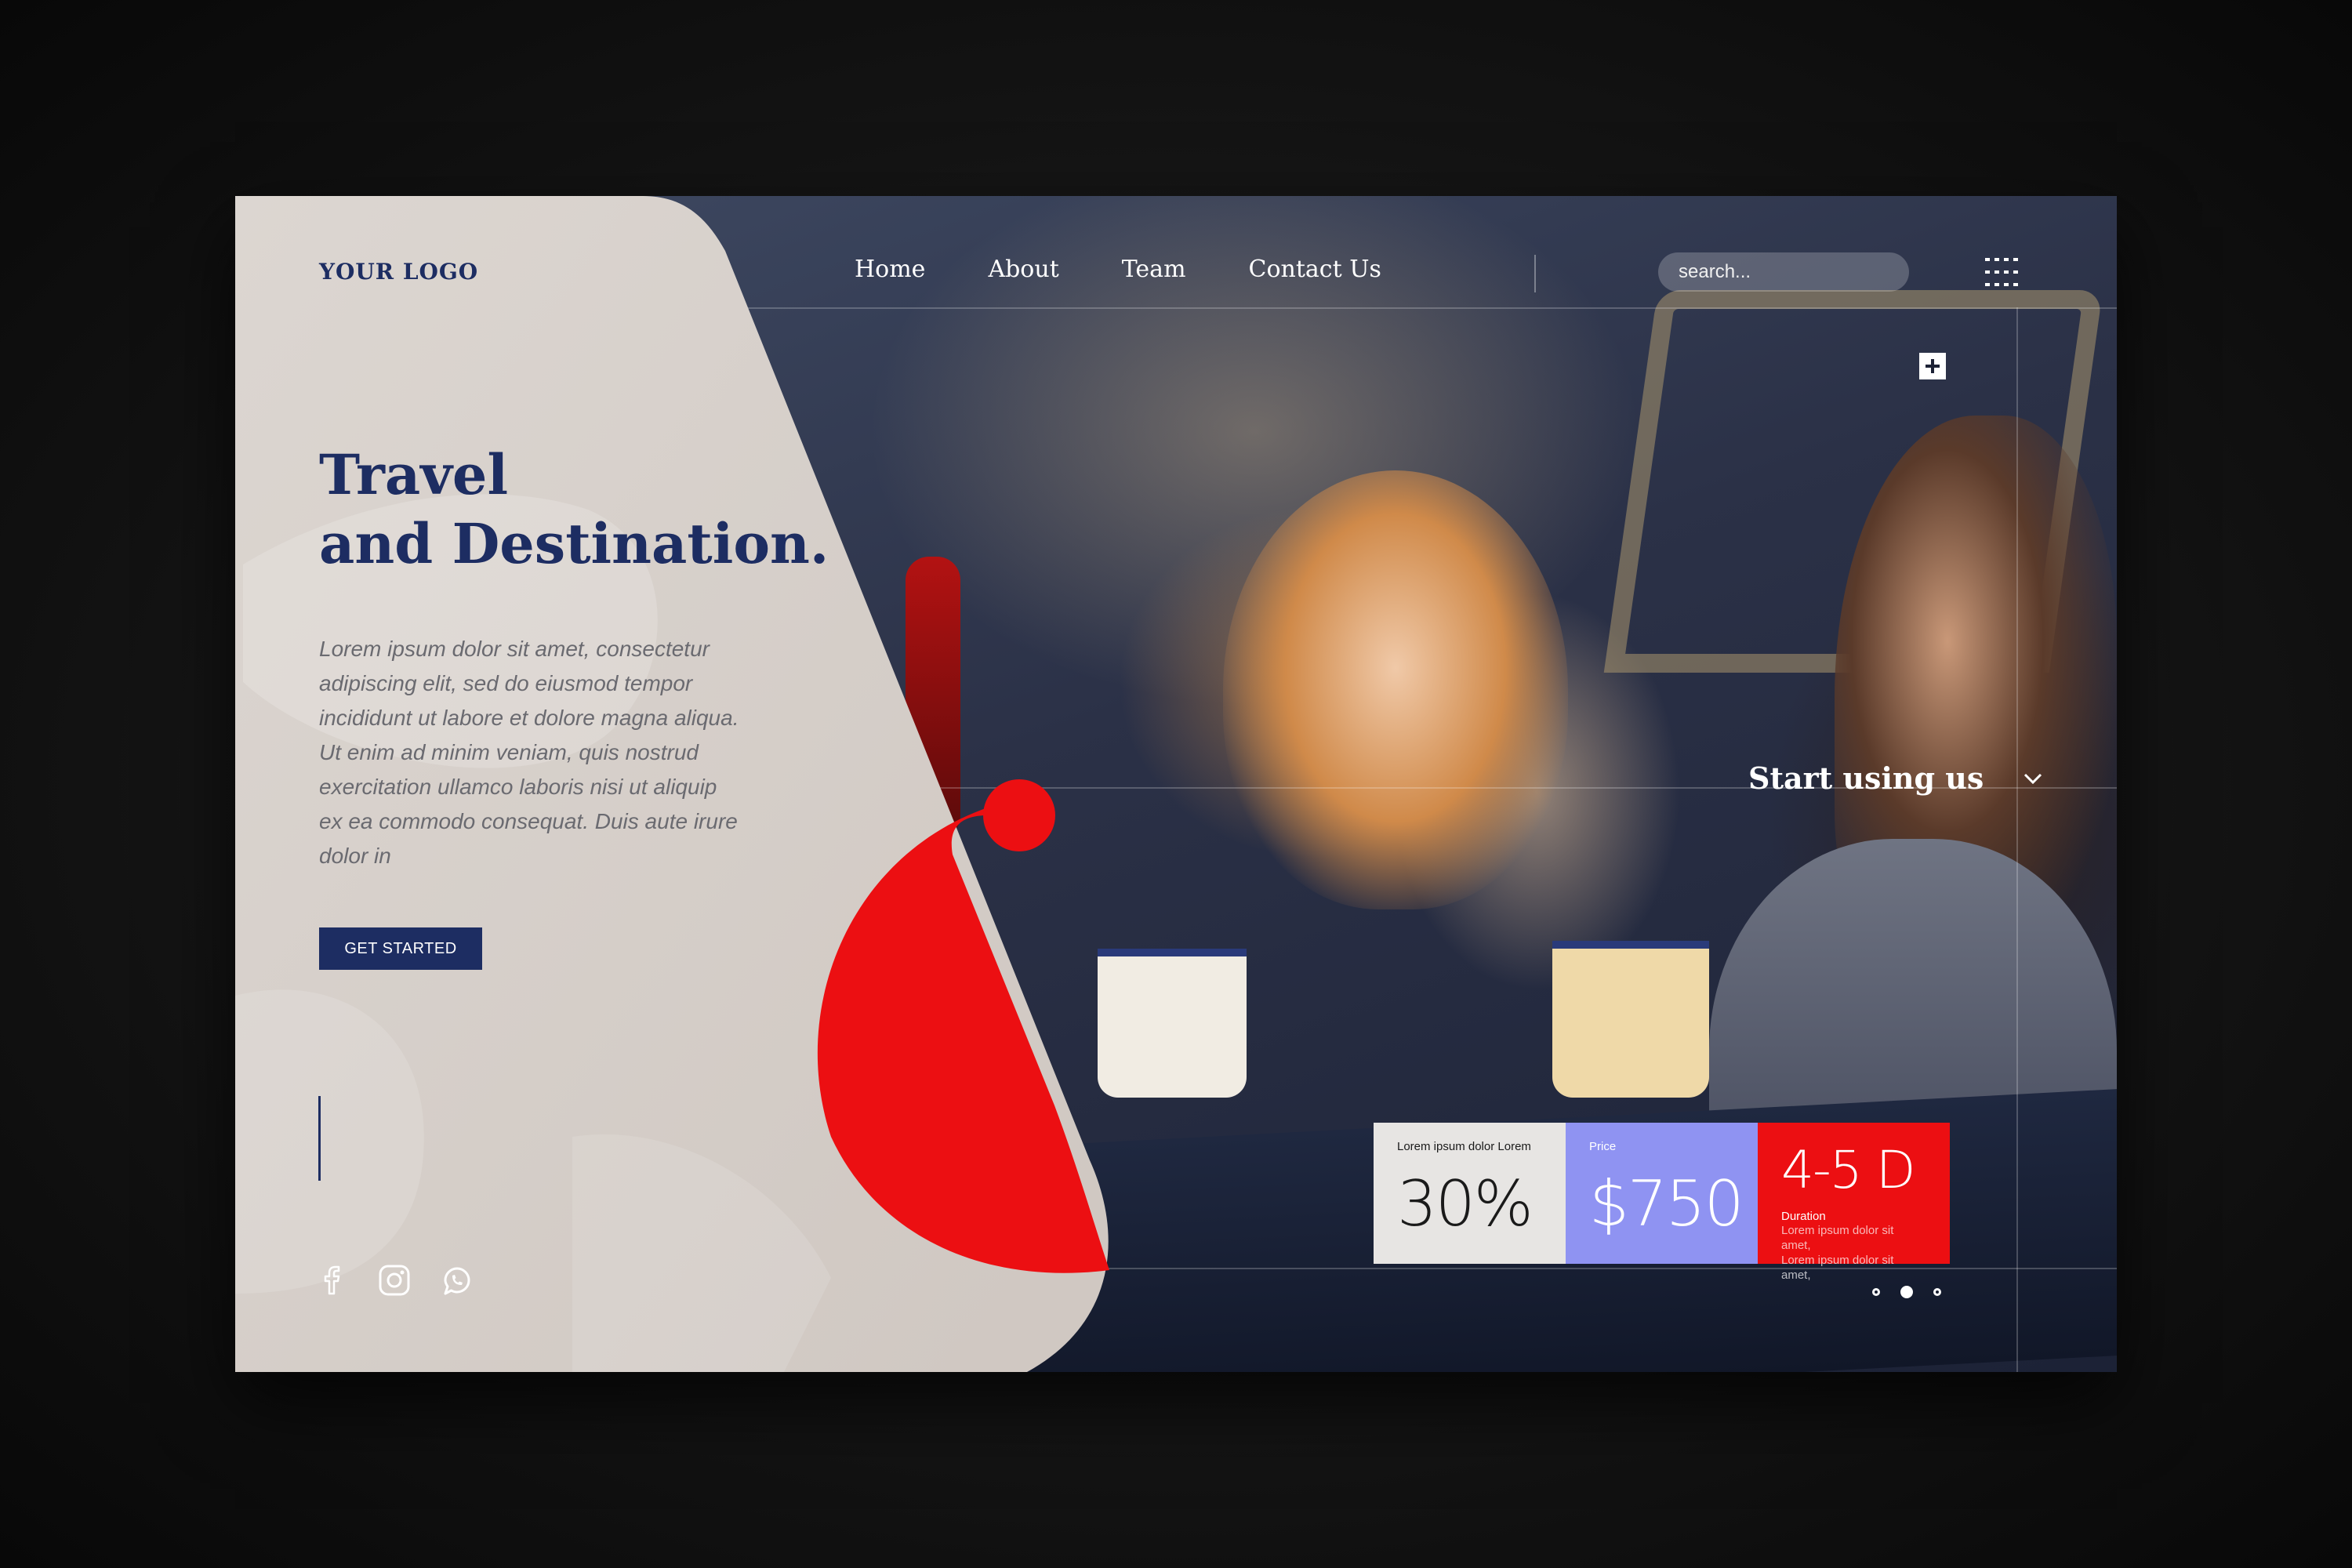 The width and height of the screenshot is (2352, 1568). What do you see at coordinates (574, 543) in the screenshot?
I see `hero-title-line2: and Destination.` at bounding box center [574, 543].